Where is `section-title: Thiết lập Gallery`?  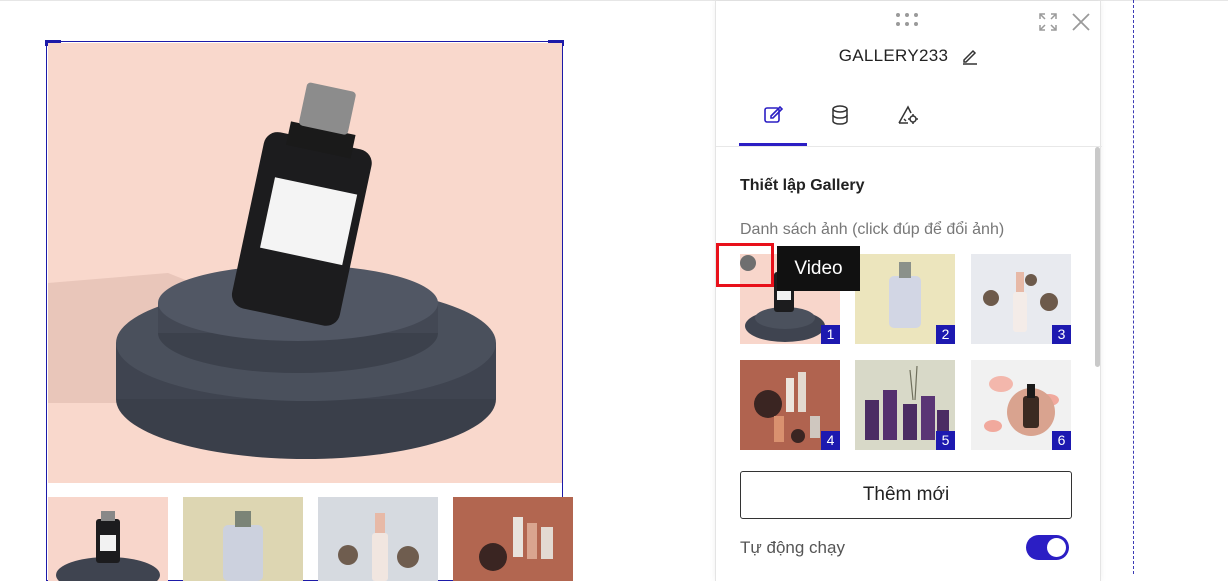 section-title: Thiết lập Gallery is located at coordinates (802, 185).